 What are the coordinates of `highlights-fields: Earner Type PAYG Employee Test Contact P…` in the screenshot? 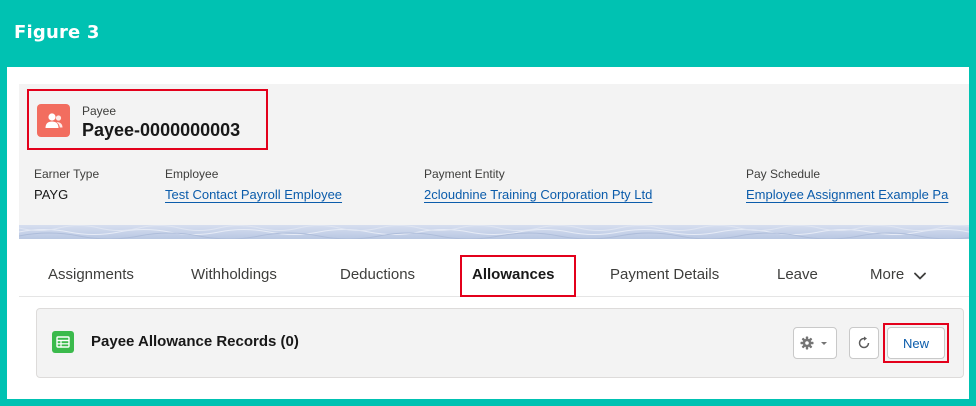 It's located at (494, 187).